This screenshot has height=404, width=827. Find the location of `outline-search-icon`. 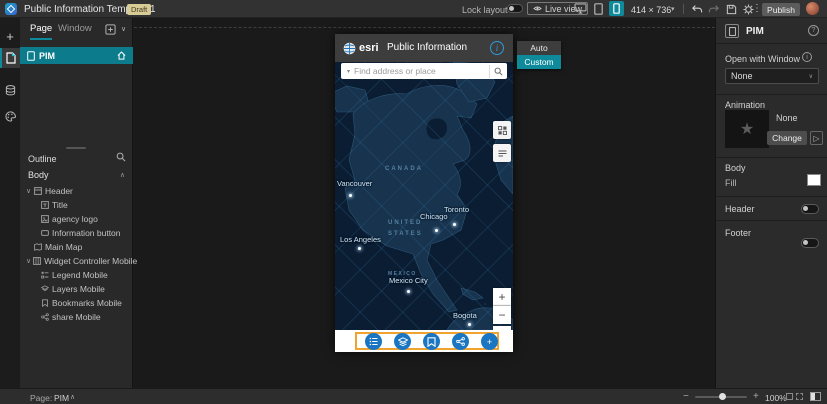

outline-search-icon is located at coordinates (121, 157).